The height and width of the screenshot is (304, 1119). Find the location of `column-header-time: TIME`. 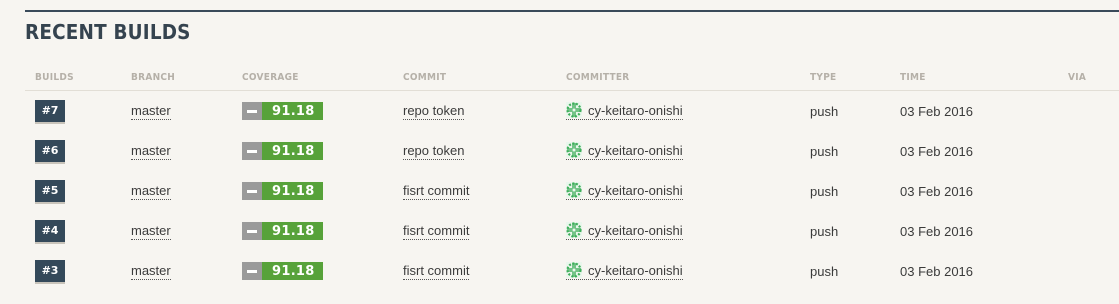

column-header-time: TIME is located at coordinates (913, 77).